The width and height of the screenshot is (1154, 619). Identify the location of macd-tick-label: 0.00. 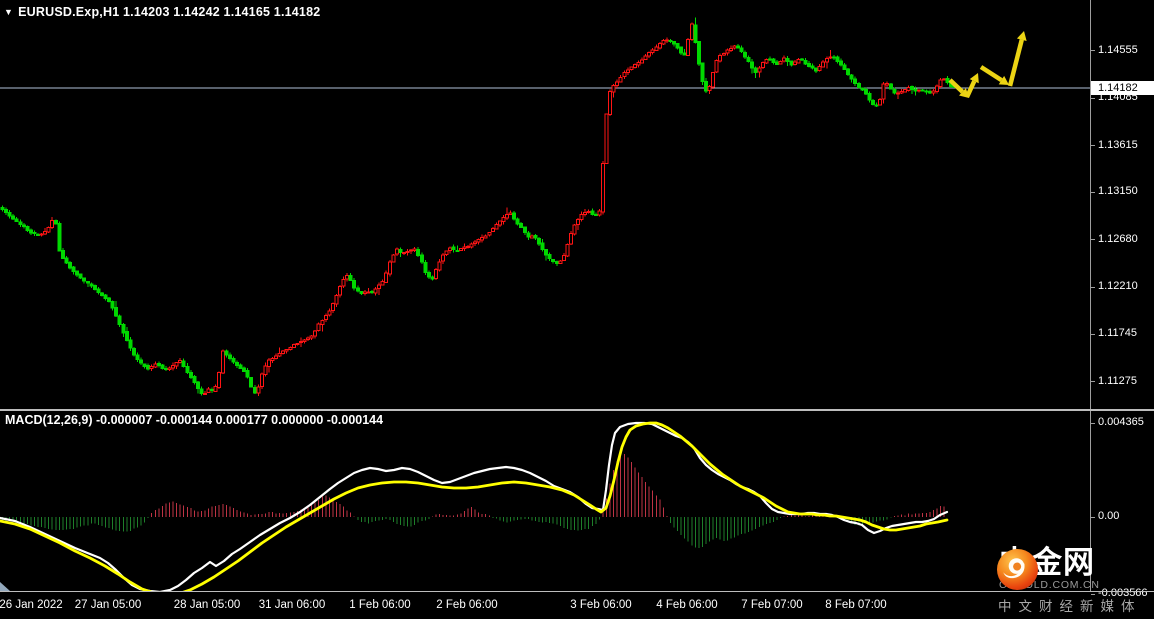
(1109, 516).